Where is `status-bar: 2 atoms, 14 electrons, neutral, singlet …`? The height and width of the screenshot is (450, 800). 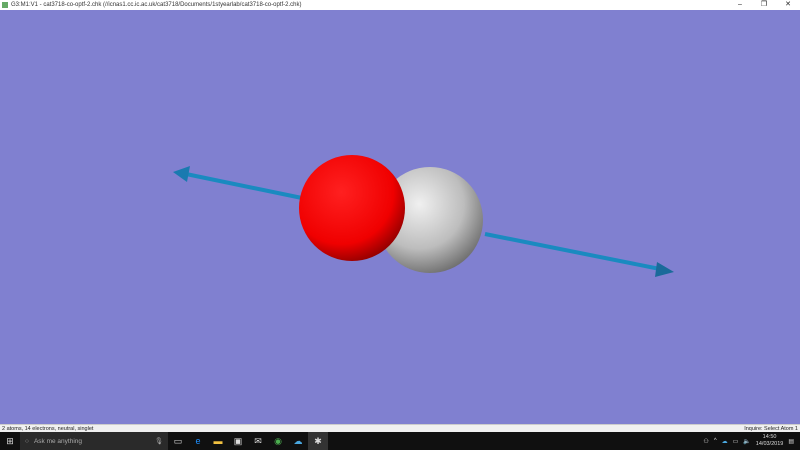
status-bar: 2 atoms, 14 electrons, neutral, singlet … is located at coordinates (400, 428).